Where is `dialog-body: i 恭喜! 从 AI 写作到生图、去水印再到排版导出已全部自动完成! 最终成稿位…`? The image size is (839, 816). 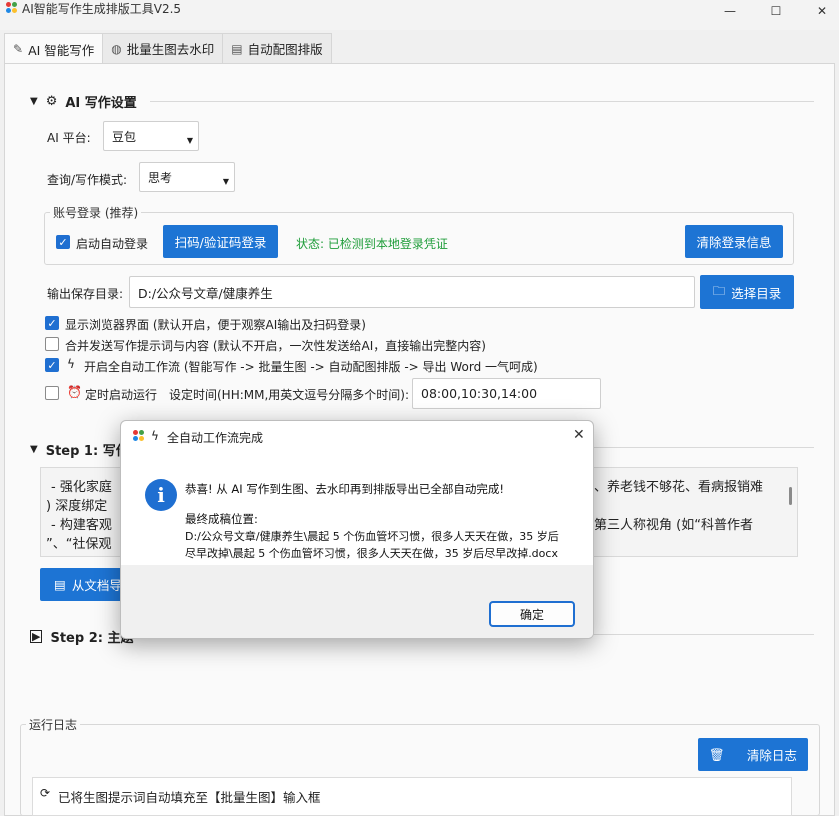
dialog-body: i 恭喜! 从 AI 写作到生图、去水印再到排版导出已全部自动完成! 最终成稿位… is located at coordinates (357, 509).